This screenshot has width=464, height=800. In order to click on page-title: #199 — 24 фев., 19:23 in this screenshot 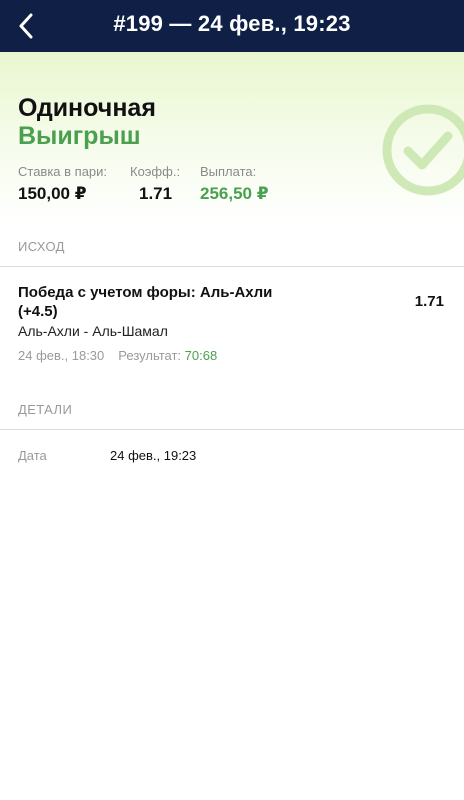, I will do `click(232, 23)`.